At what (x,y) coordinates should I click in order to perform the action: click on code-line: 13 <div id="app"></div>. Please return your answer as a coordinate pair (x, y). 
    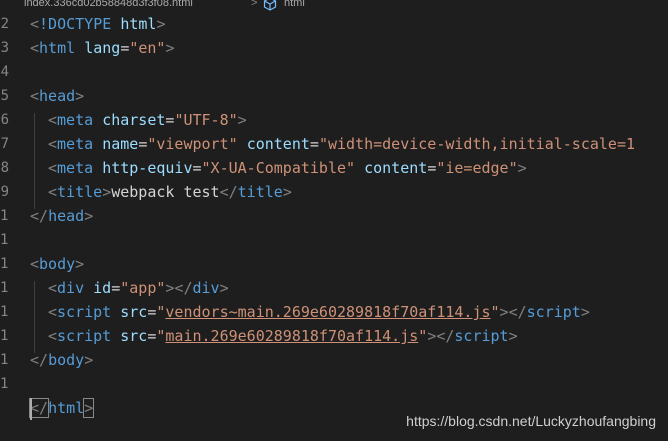
    Looking at the image, I should click on (334, 288).